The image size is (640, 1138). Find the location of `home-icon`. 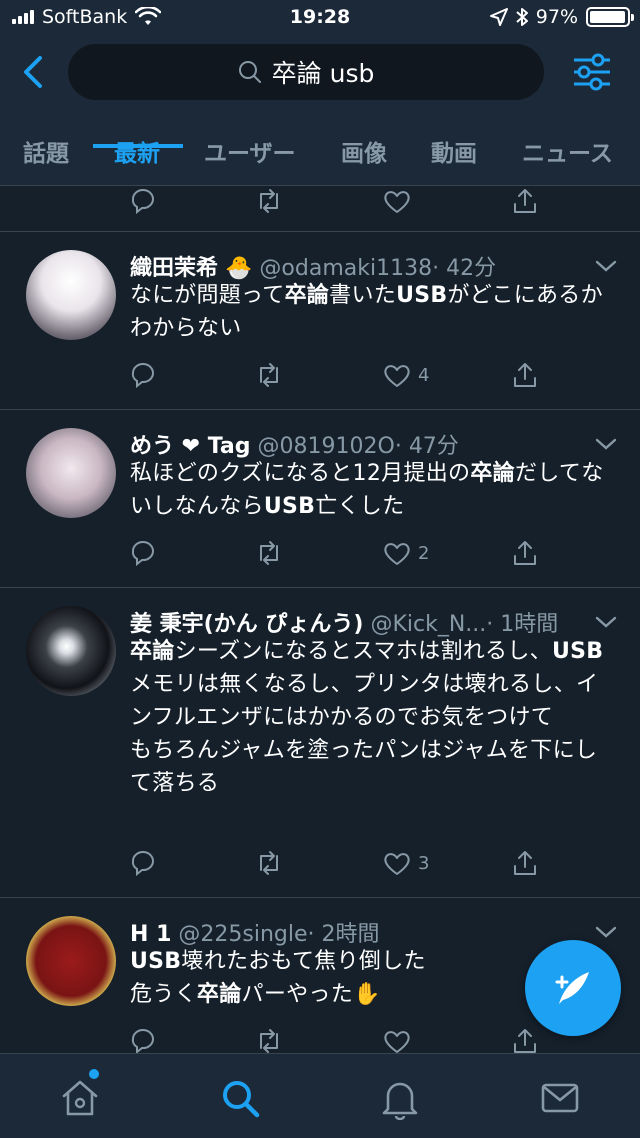

home-icon is located at coordinates (80, 1098).